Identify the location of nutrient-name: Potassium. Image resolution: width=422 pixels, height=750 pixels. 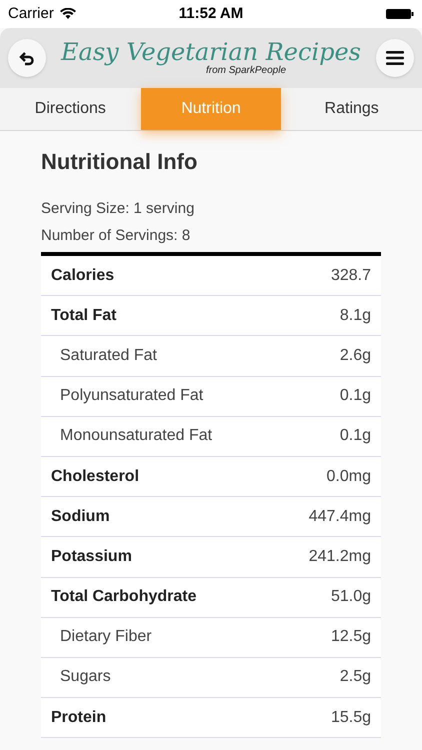
(91, 556).